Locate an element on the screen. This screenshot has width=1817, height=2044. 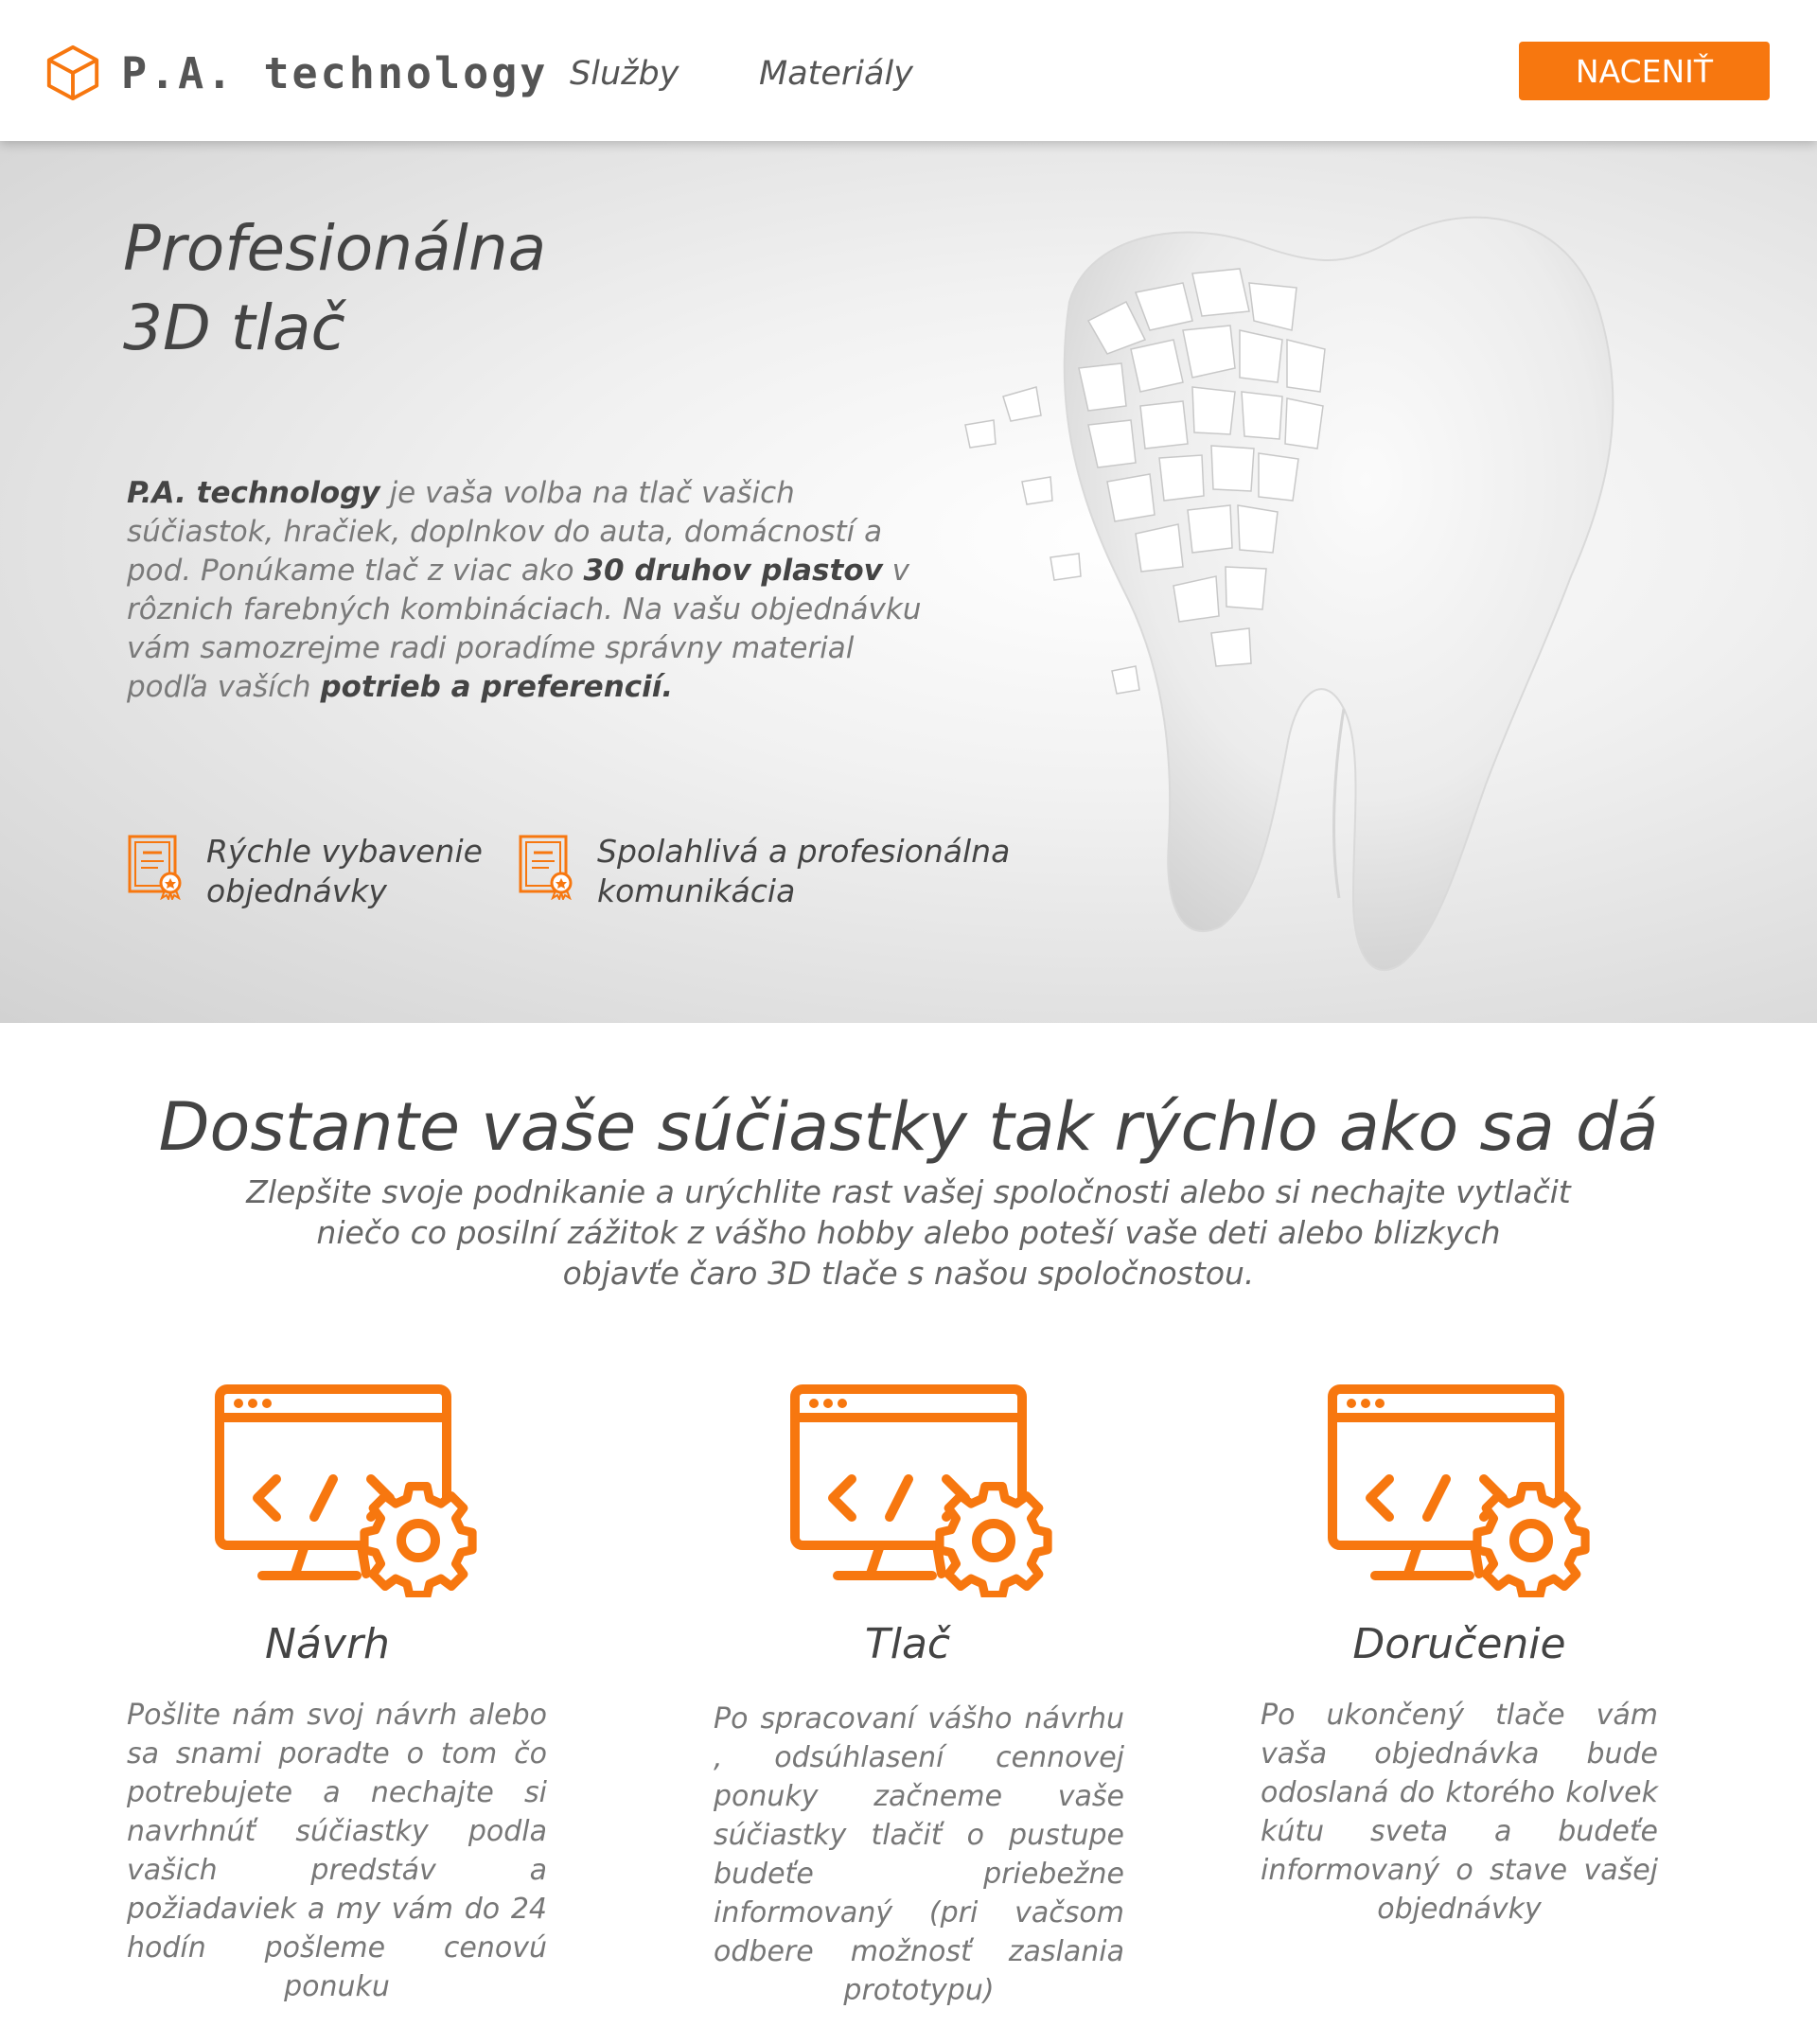
site-header: P.A. technology Služby Materiály NACENIŤ is located at coordinates (908, 70).